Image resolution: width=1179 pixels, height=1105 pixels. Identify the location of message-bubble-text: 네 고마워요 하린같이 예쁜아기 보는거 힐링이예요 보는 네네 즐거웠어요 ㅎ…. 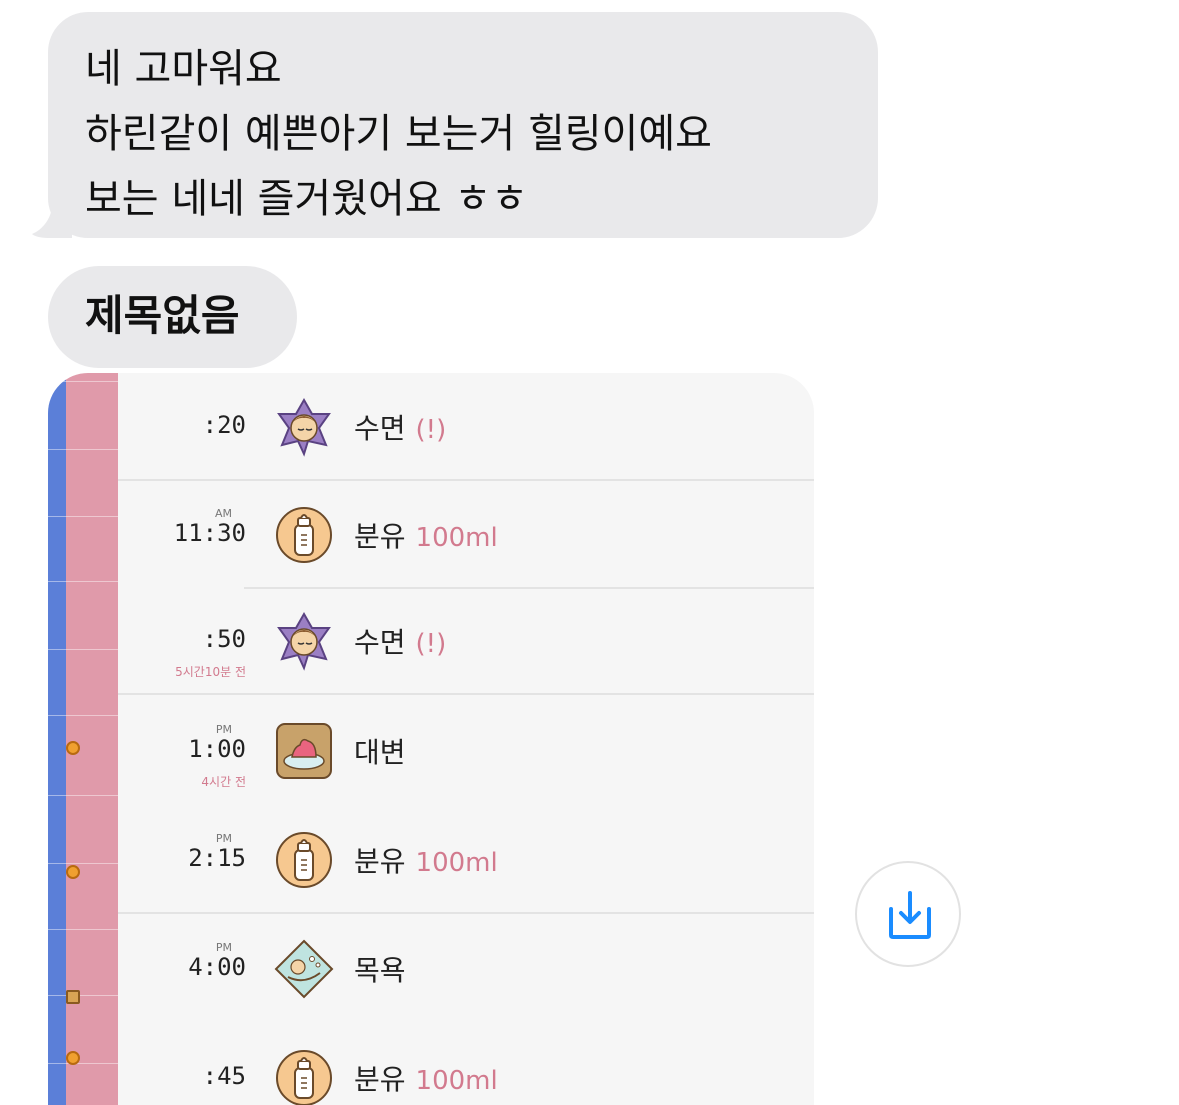
(455, 125).